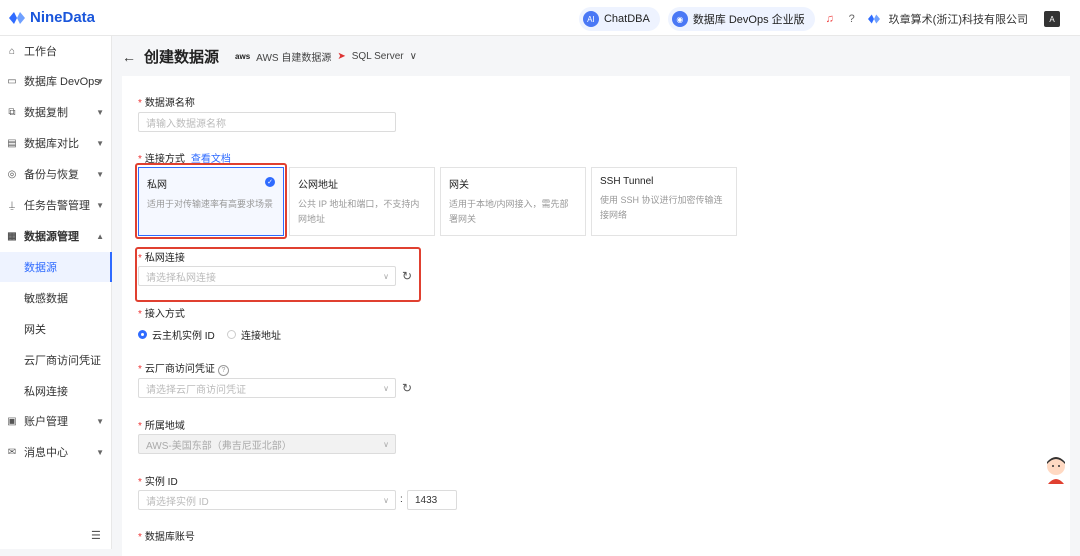  What do you see at coordinates (182, 57) in the screenshot?
I see `page-title: 创建数据源` at bounding box center [182, 57].